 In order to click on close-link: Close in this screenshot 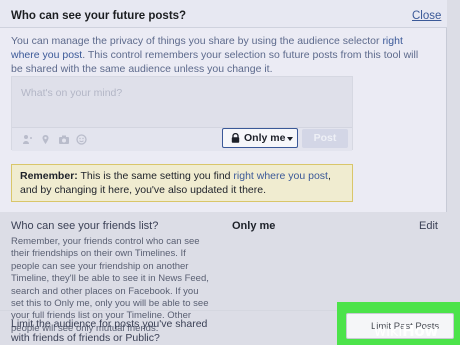, I will do `click(426, 16)`.